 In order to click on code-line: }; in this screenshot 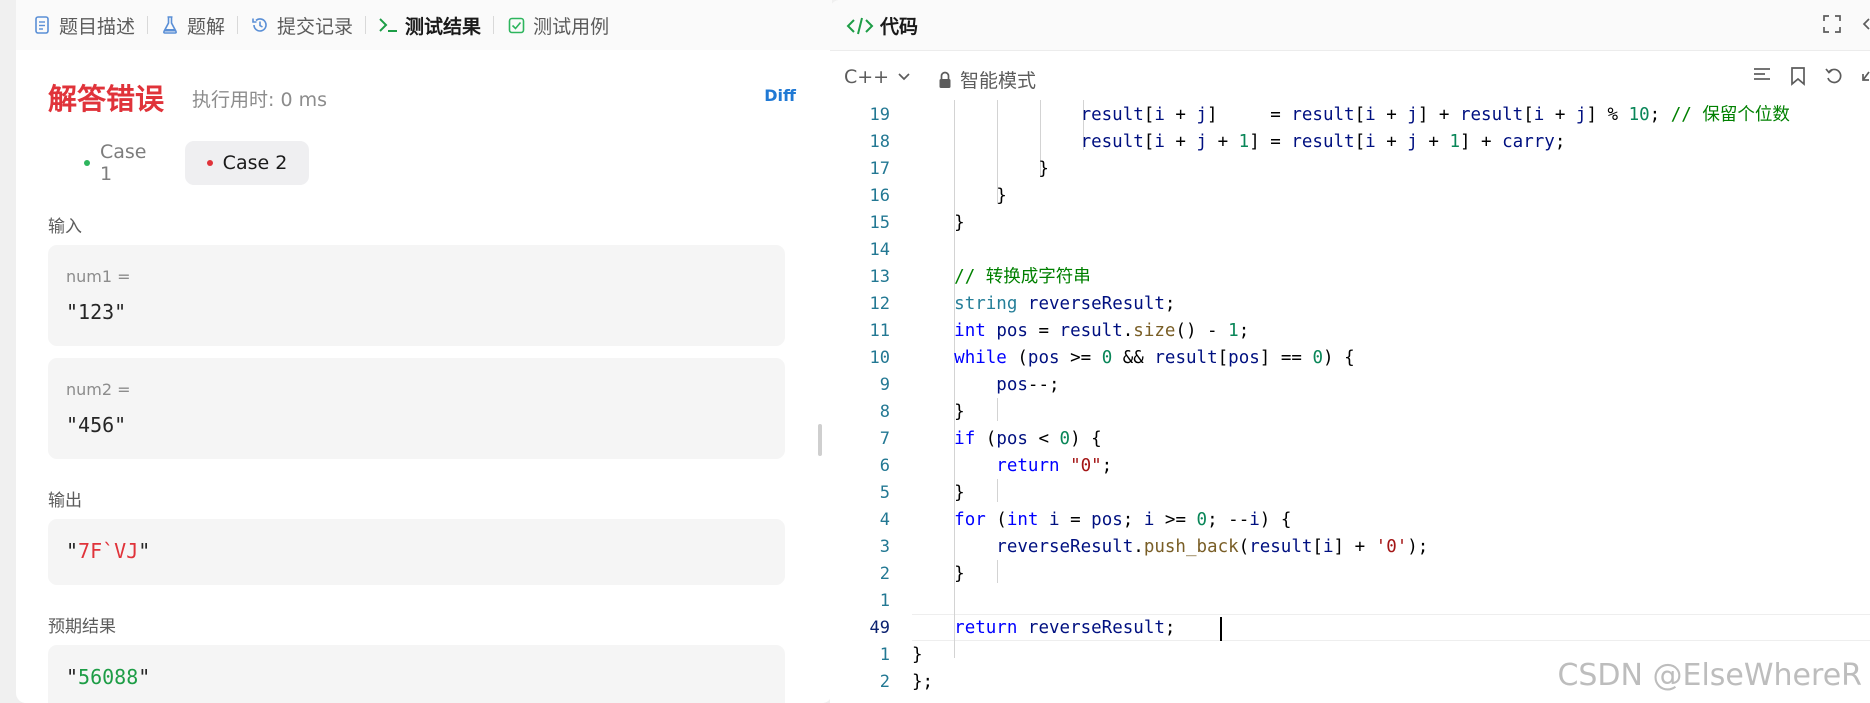, I will do `click(923, 682)`.